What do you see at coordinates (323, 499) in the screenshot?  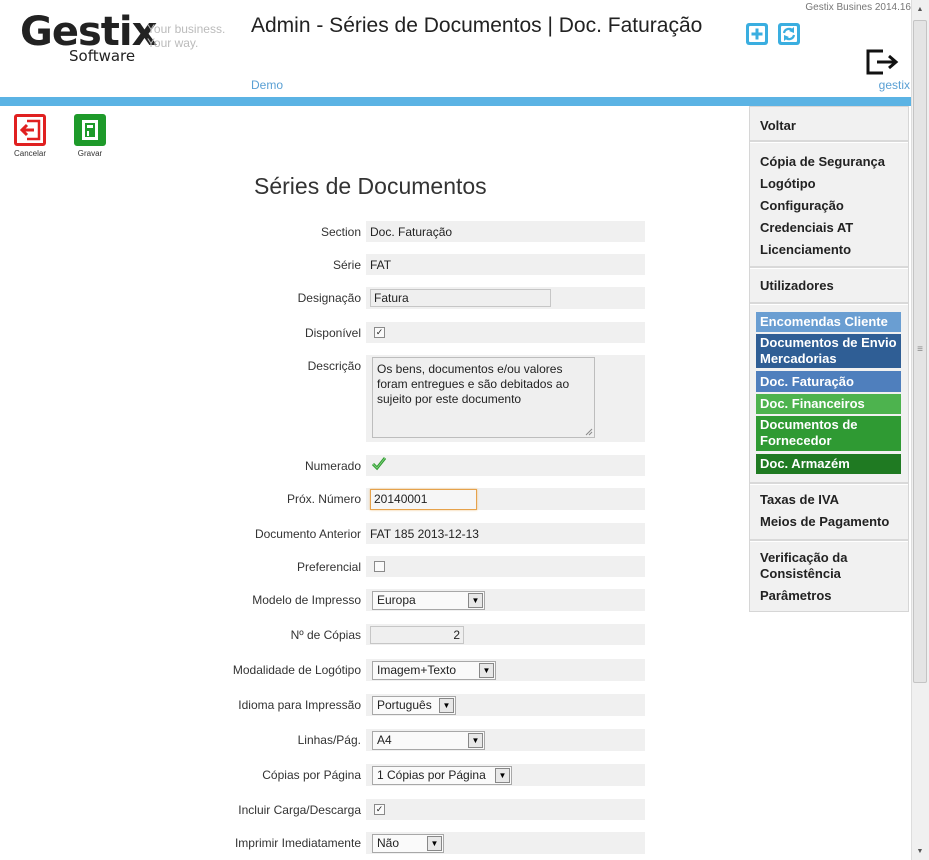 I see `prox-numero-label: Próx. Número` at bounding box center [323, 499].